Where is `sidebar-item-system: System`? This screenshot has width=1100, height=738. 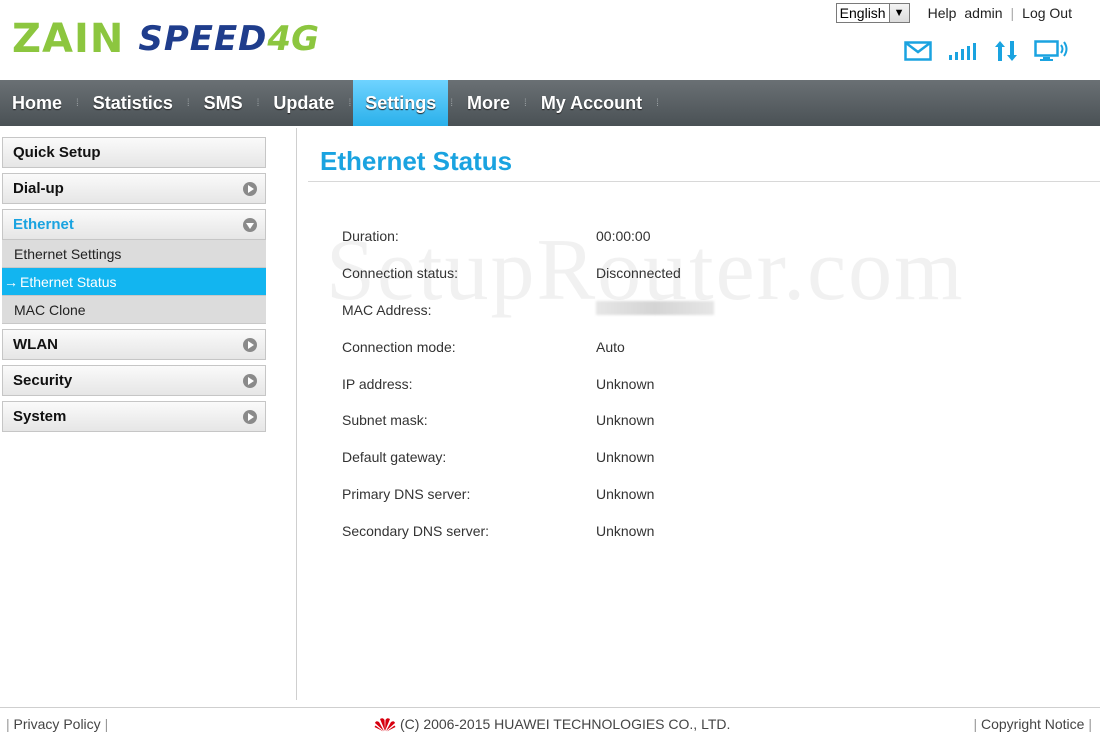 sidebar-item-system: System is located at coordinates (134, 416).